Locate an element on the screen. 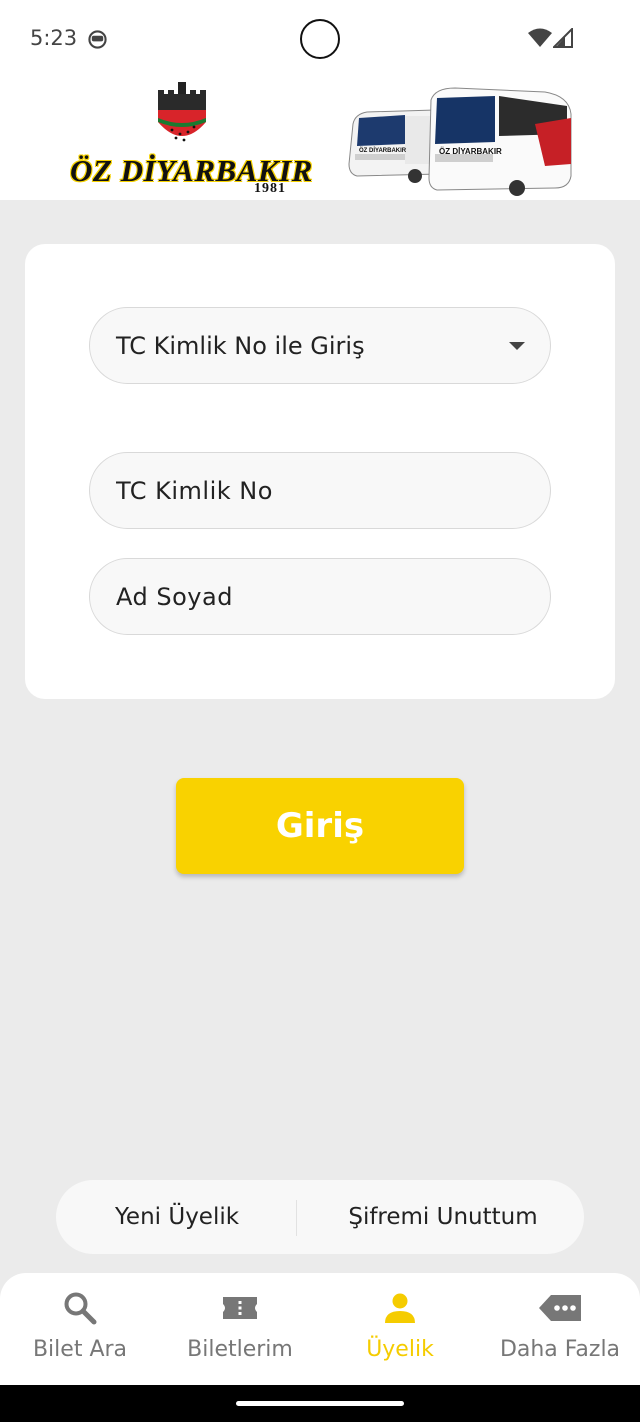  search-icon is located at coordinates (80, 1308).